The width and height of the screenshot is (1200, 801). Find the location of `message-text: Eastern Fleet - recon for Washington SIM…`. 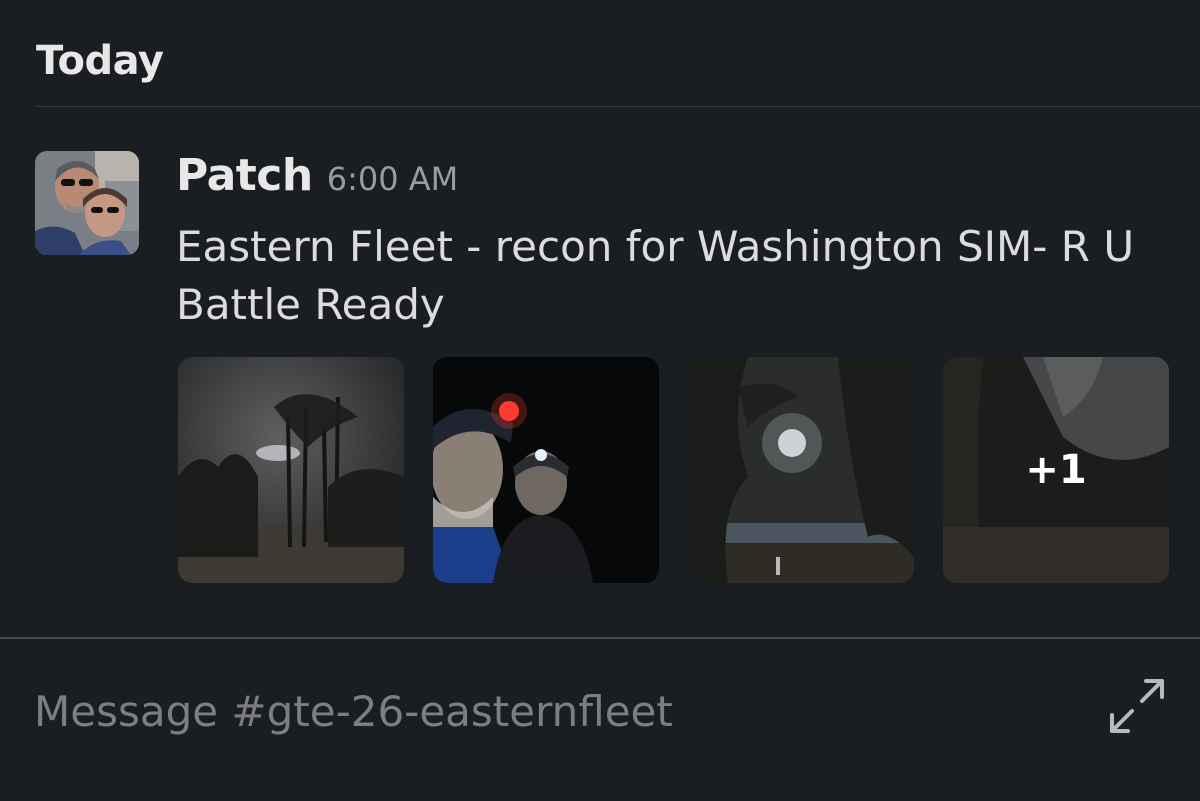

message-text: Eastern Fleet - recon for Washington SIM… is located at coordinates (655, 275).